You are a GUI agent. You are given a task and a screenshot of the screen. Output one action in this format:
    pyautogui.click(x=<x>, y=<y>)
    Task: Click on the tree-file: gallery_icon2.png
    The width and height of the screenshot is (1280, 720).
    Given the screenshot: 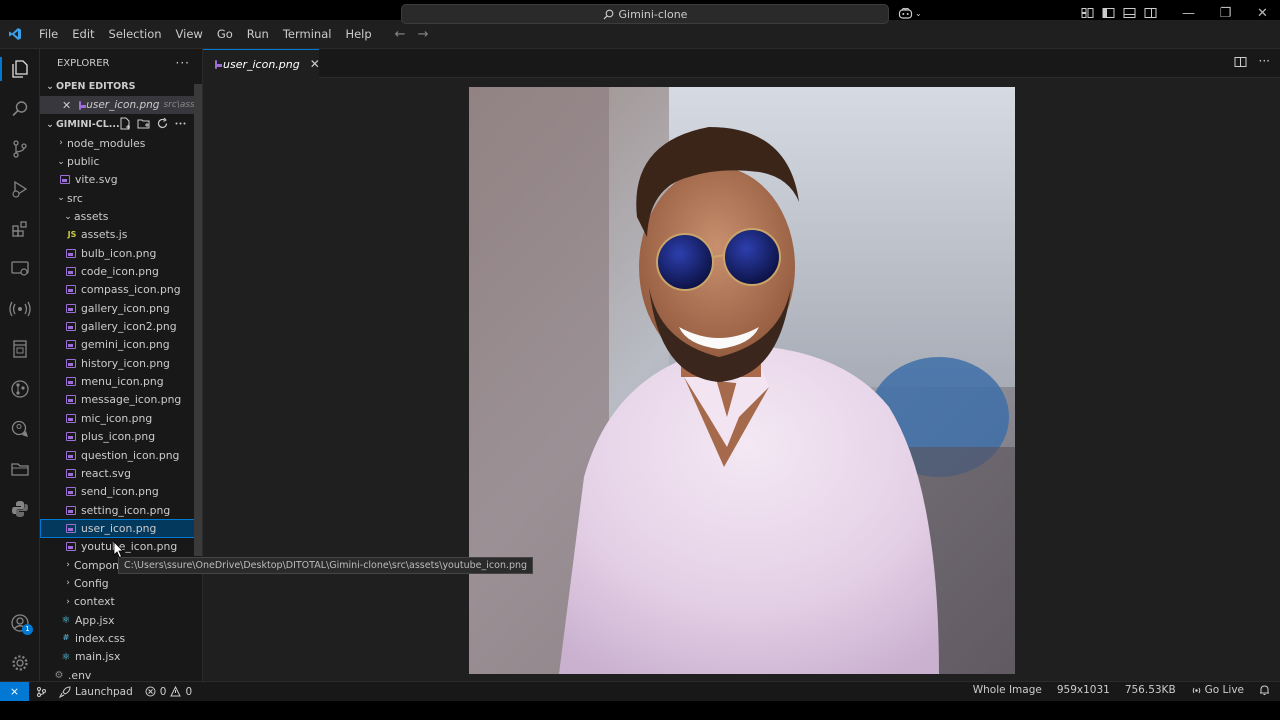 What is the action you would take?
    pyautogui.click(x=121, y=326)
    